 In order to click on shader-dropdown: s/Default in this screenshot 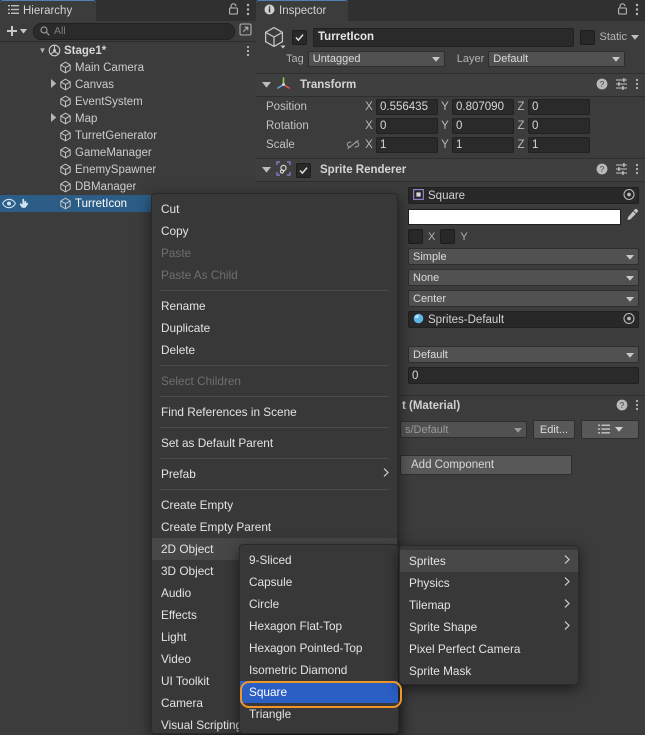, I will do `click(463, 429)`.